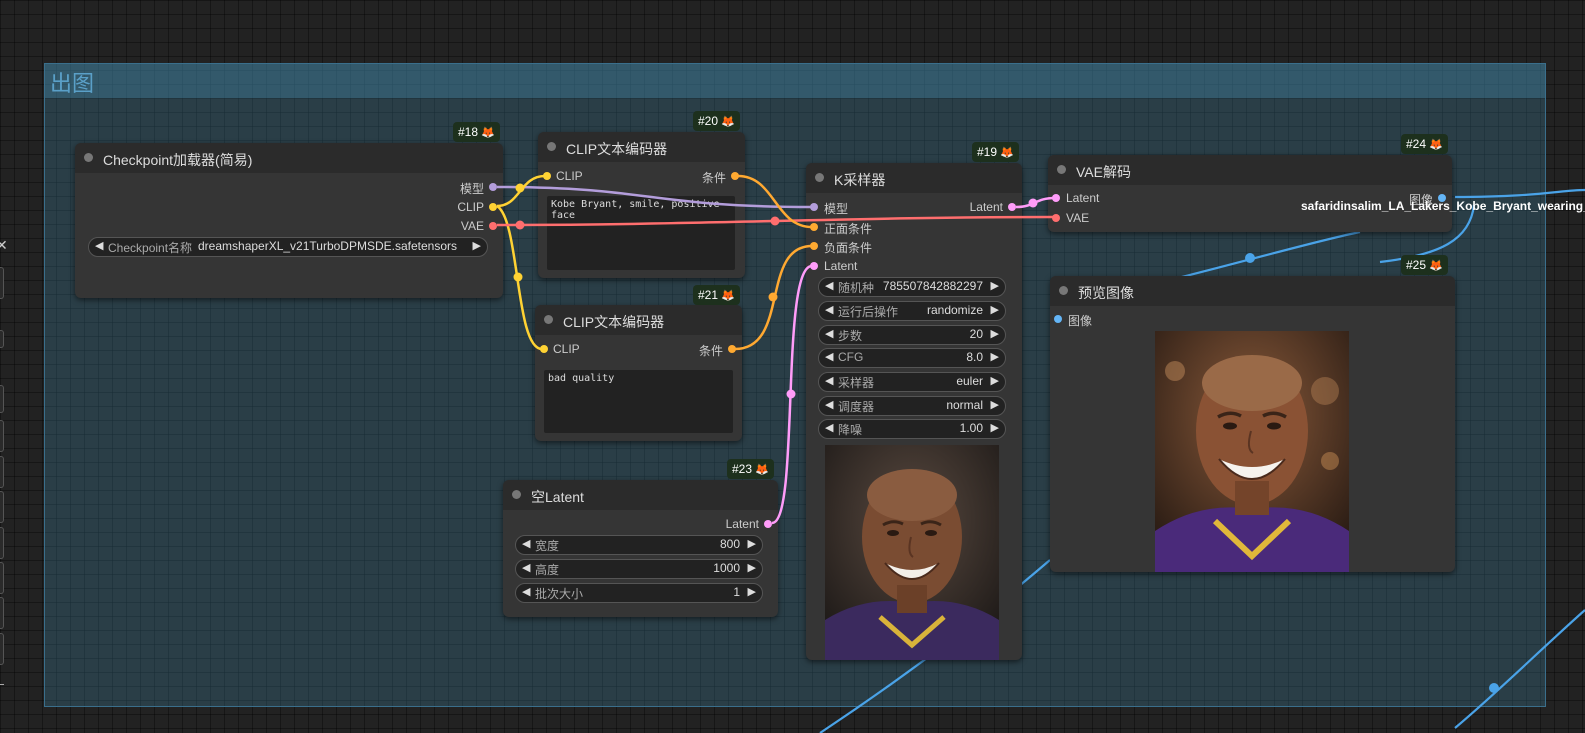 The height and width of the screenshot is (733, 1585). What do you see at coordinates (4, 245) in the screenshot?
I see `close-icon: ✕` at bounding box center [4, 245].